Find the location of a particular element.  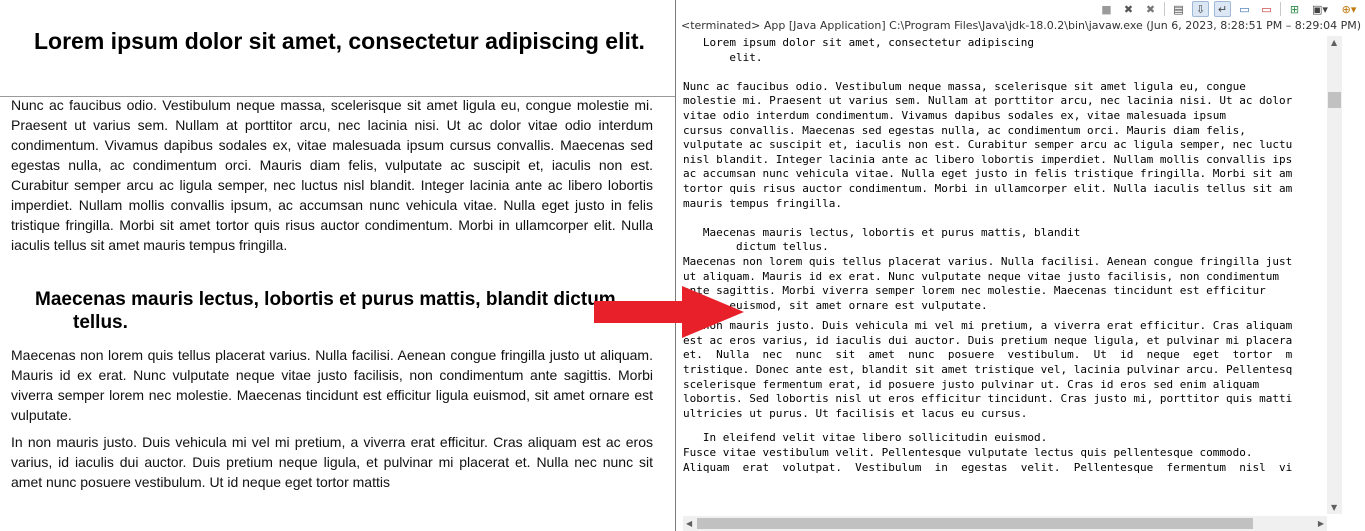

arrow-shape is located at coordinates (669, 312).